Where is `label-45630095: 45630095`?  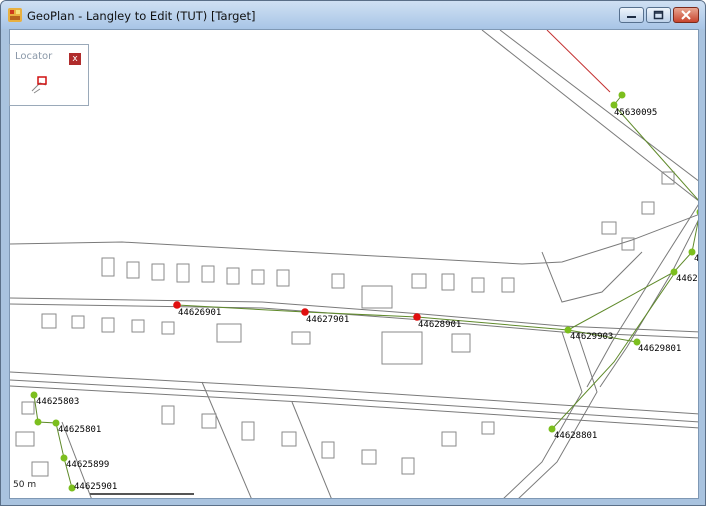
label-45630095: 45630095 is located at coordinates (635, 113).